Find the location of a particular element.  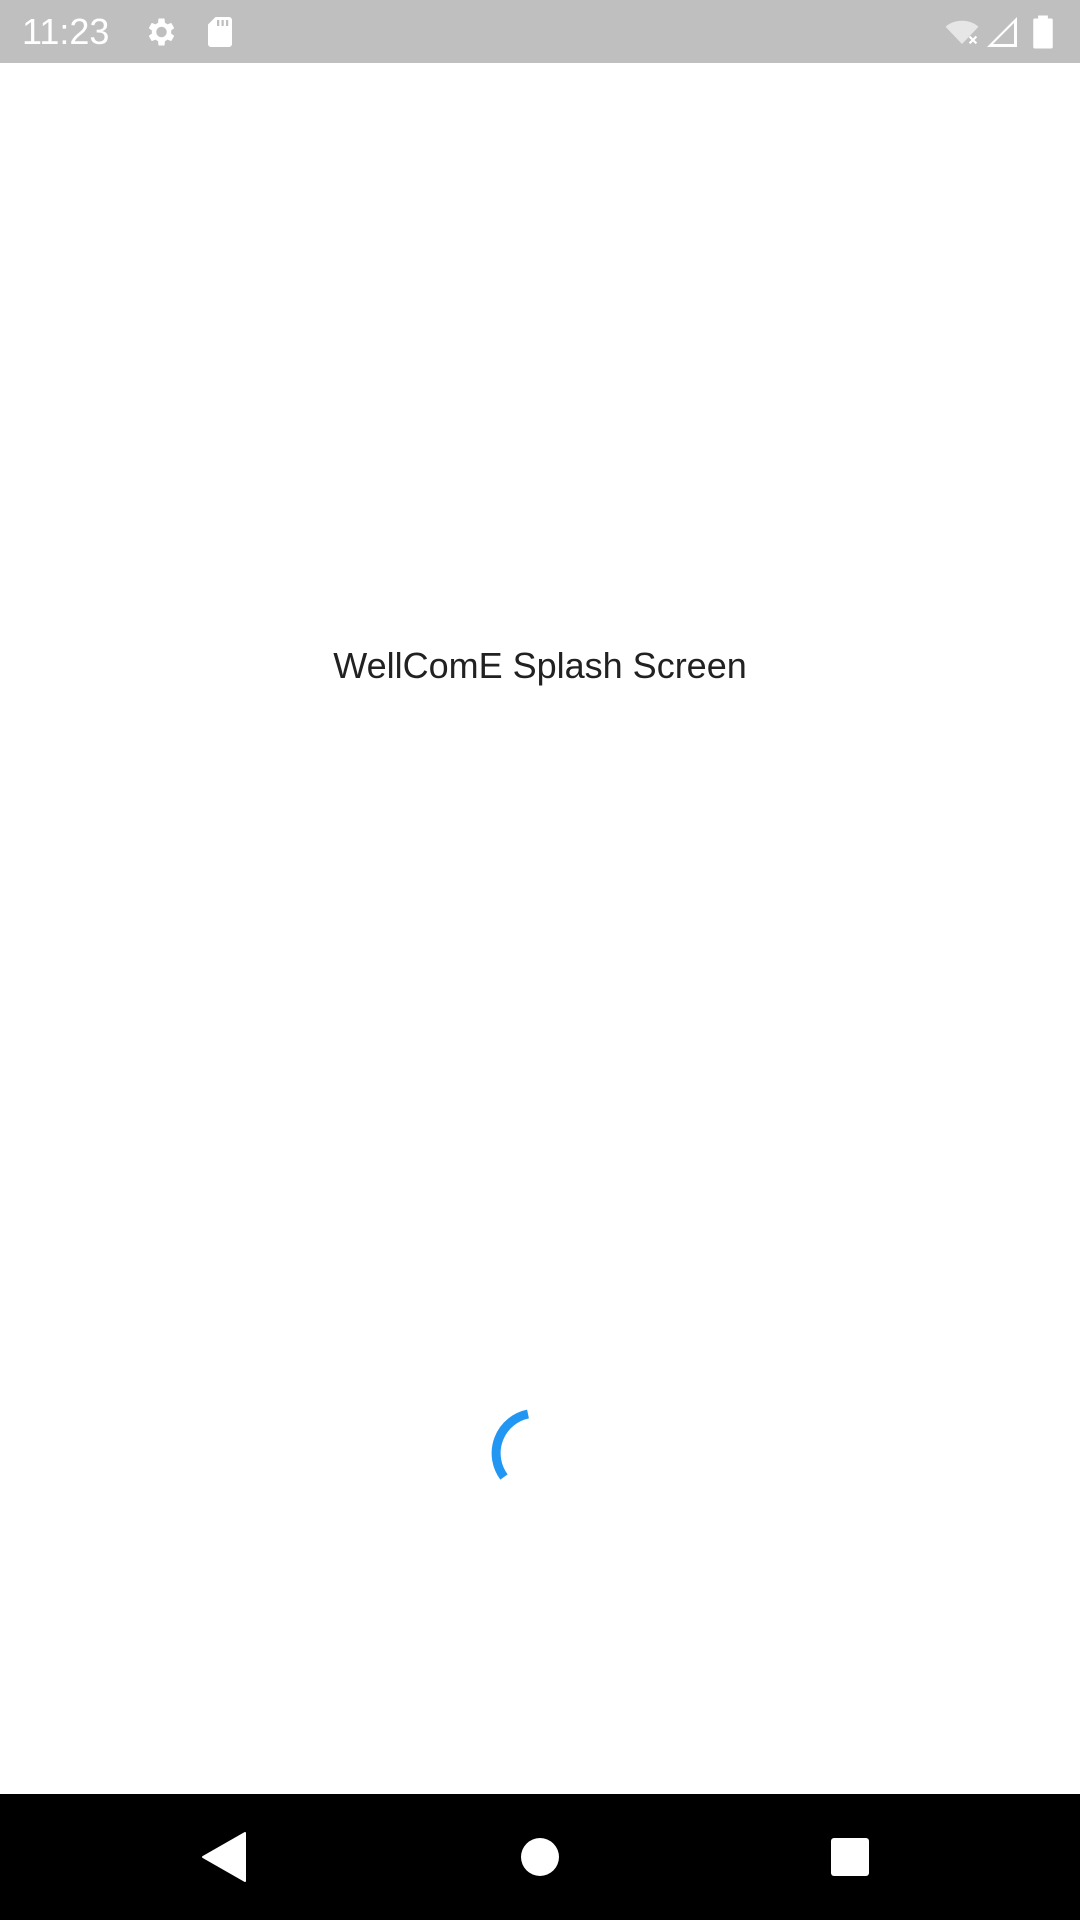

navigation-bar is located at coordinates (540, 1857).